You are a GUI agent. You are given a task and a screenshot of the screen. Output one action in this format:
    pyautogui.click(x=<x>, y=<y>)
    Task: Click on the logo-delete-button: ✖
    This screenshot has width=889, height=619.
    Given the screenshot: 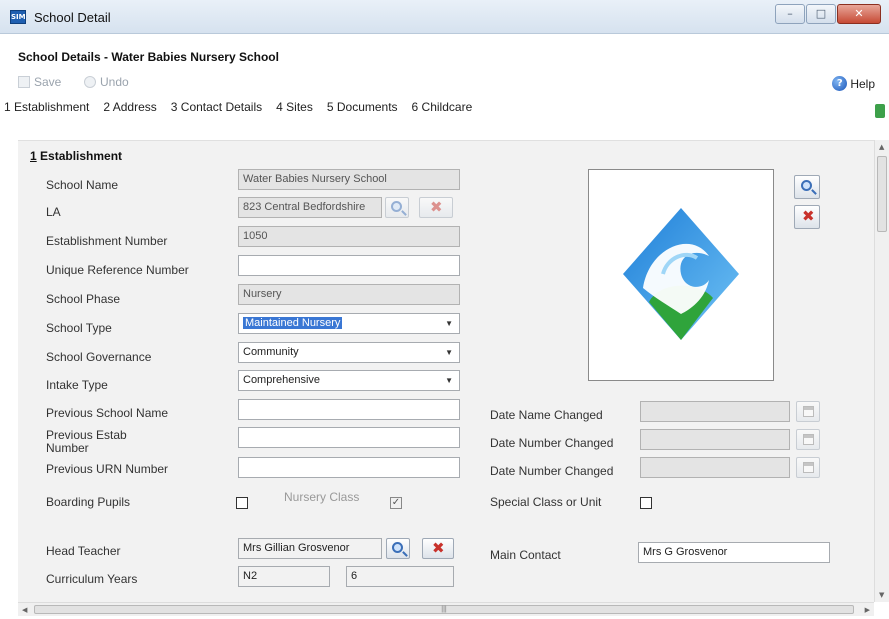 What is the action you would take?
    pyautogui.click(x=807, y=217)
    